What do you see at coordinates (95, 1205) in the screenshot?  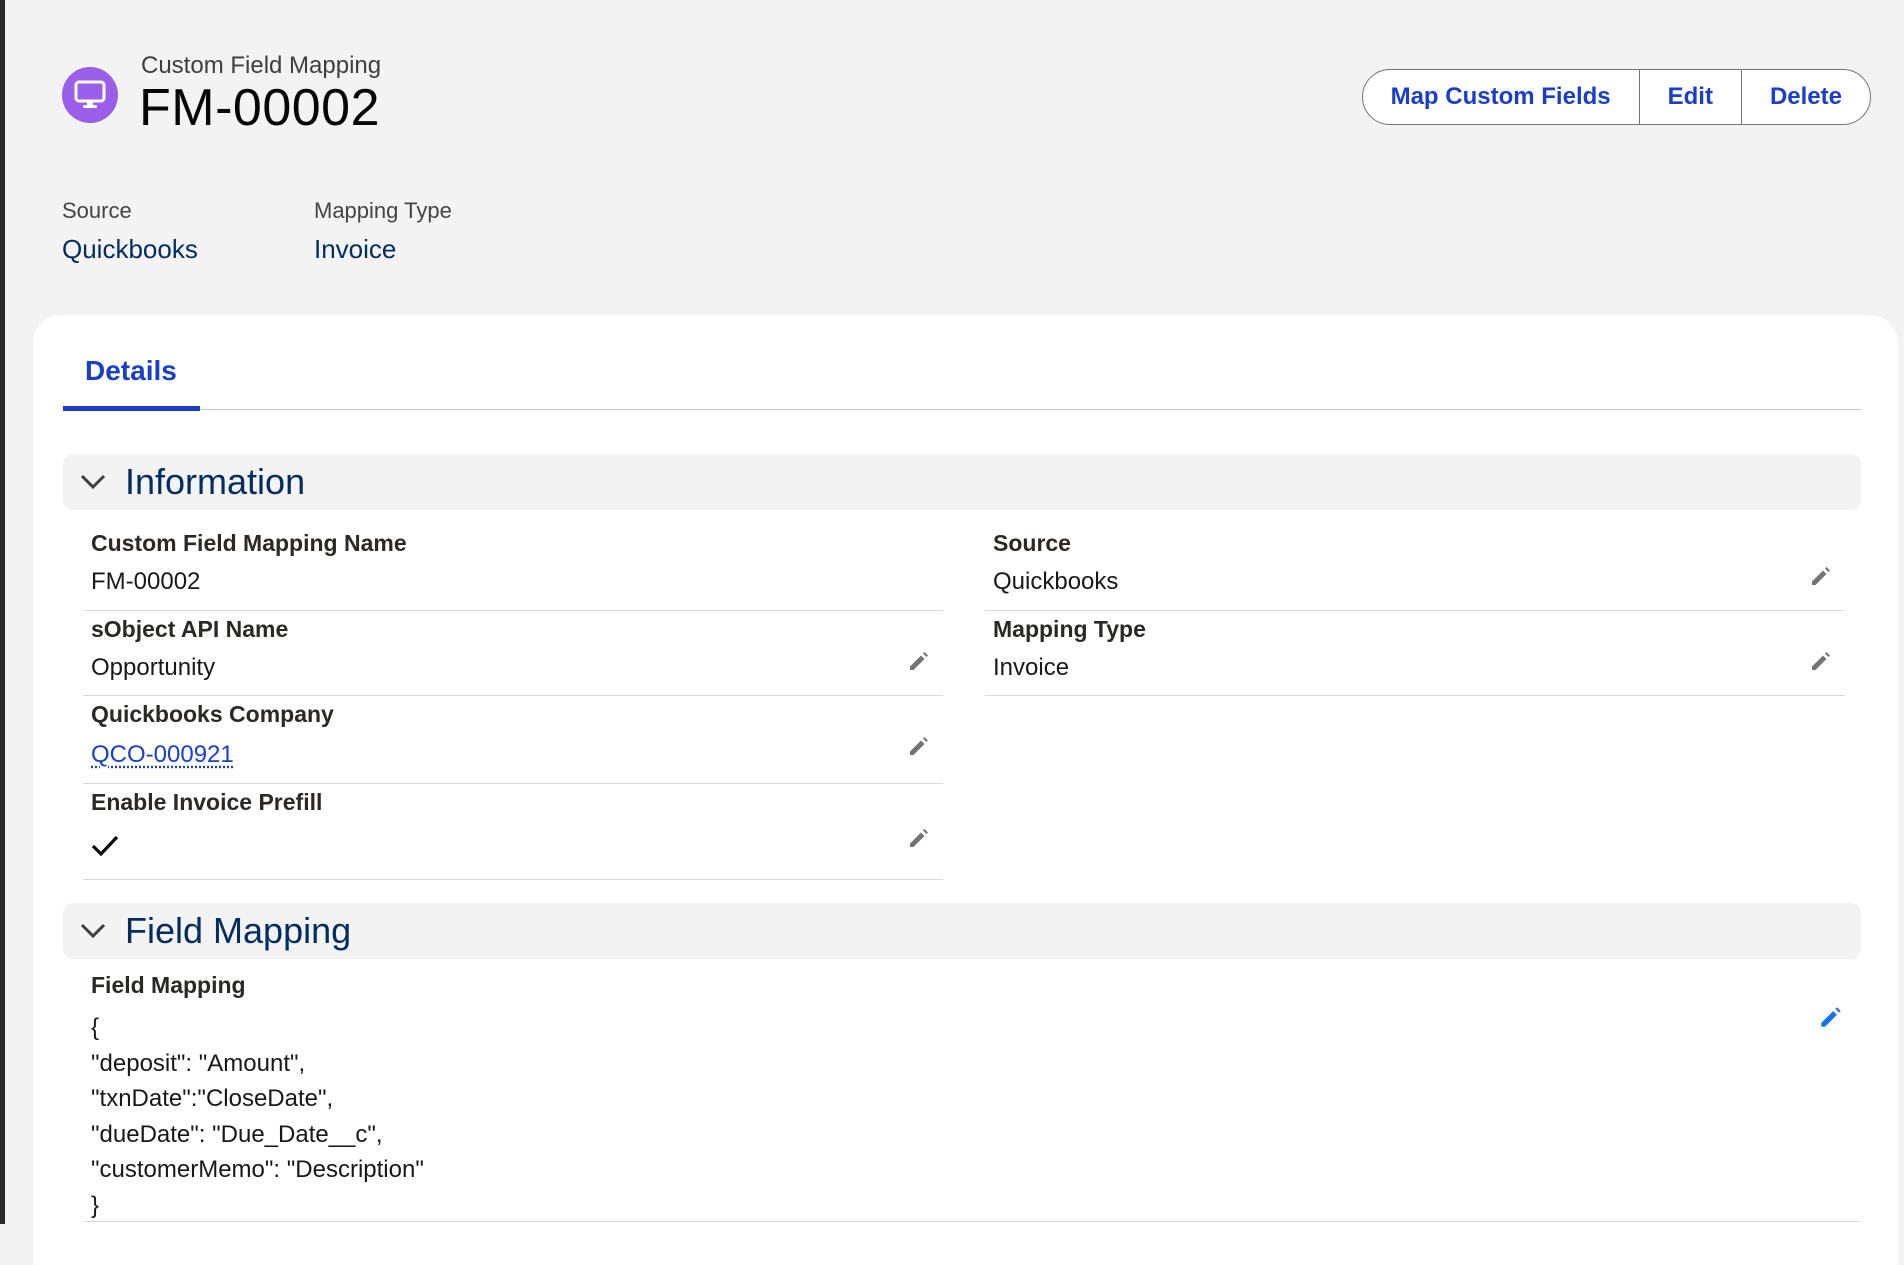 I see `json-line: }` at bounding box center [95, 1205].